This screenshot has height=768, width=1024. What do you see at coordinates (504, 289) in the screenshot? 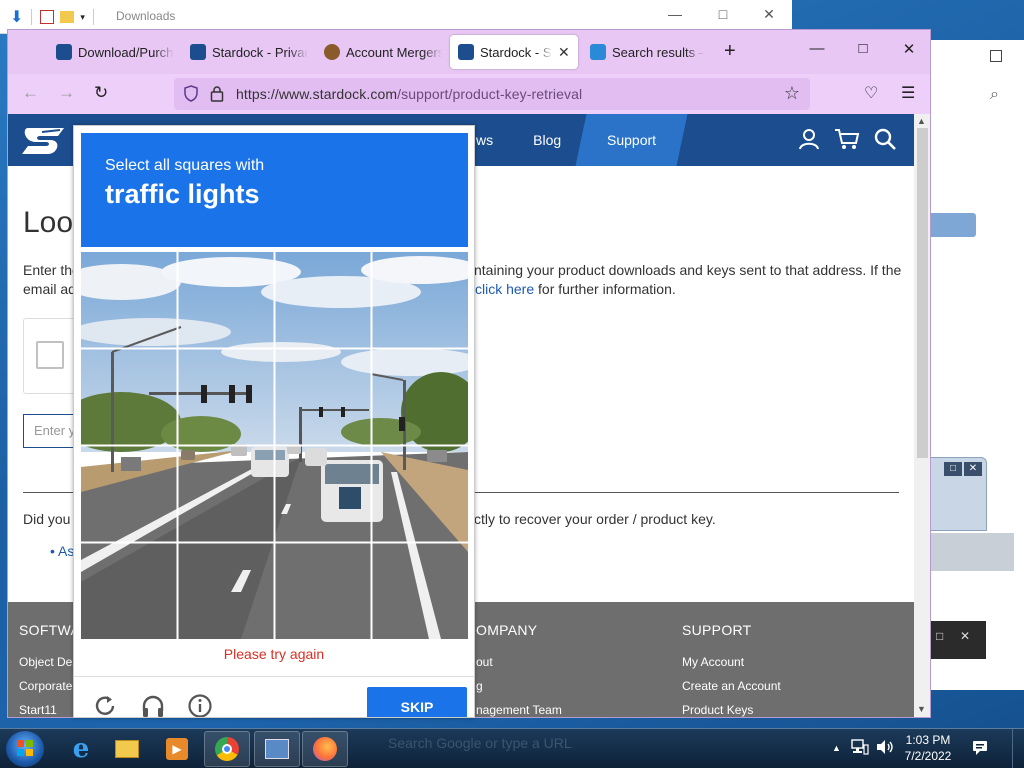
I see `click-here-link: click here` at bounding box center [504, 289].